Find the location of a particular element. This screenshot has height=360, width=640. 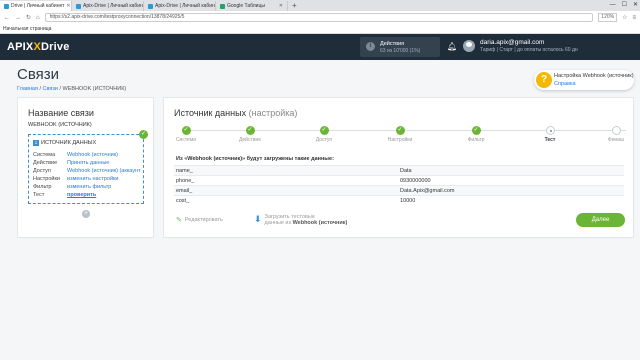

bell-icon: 🔔︎ is located at coordinates (452, 46).